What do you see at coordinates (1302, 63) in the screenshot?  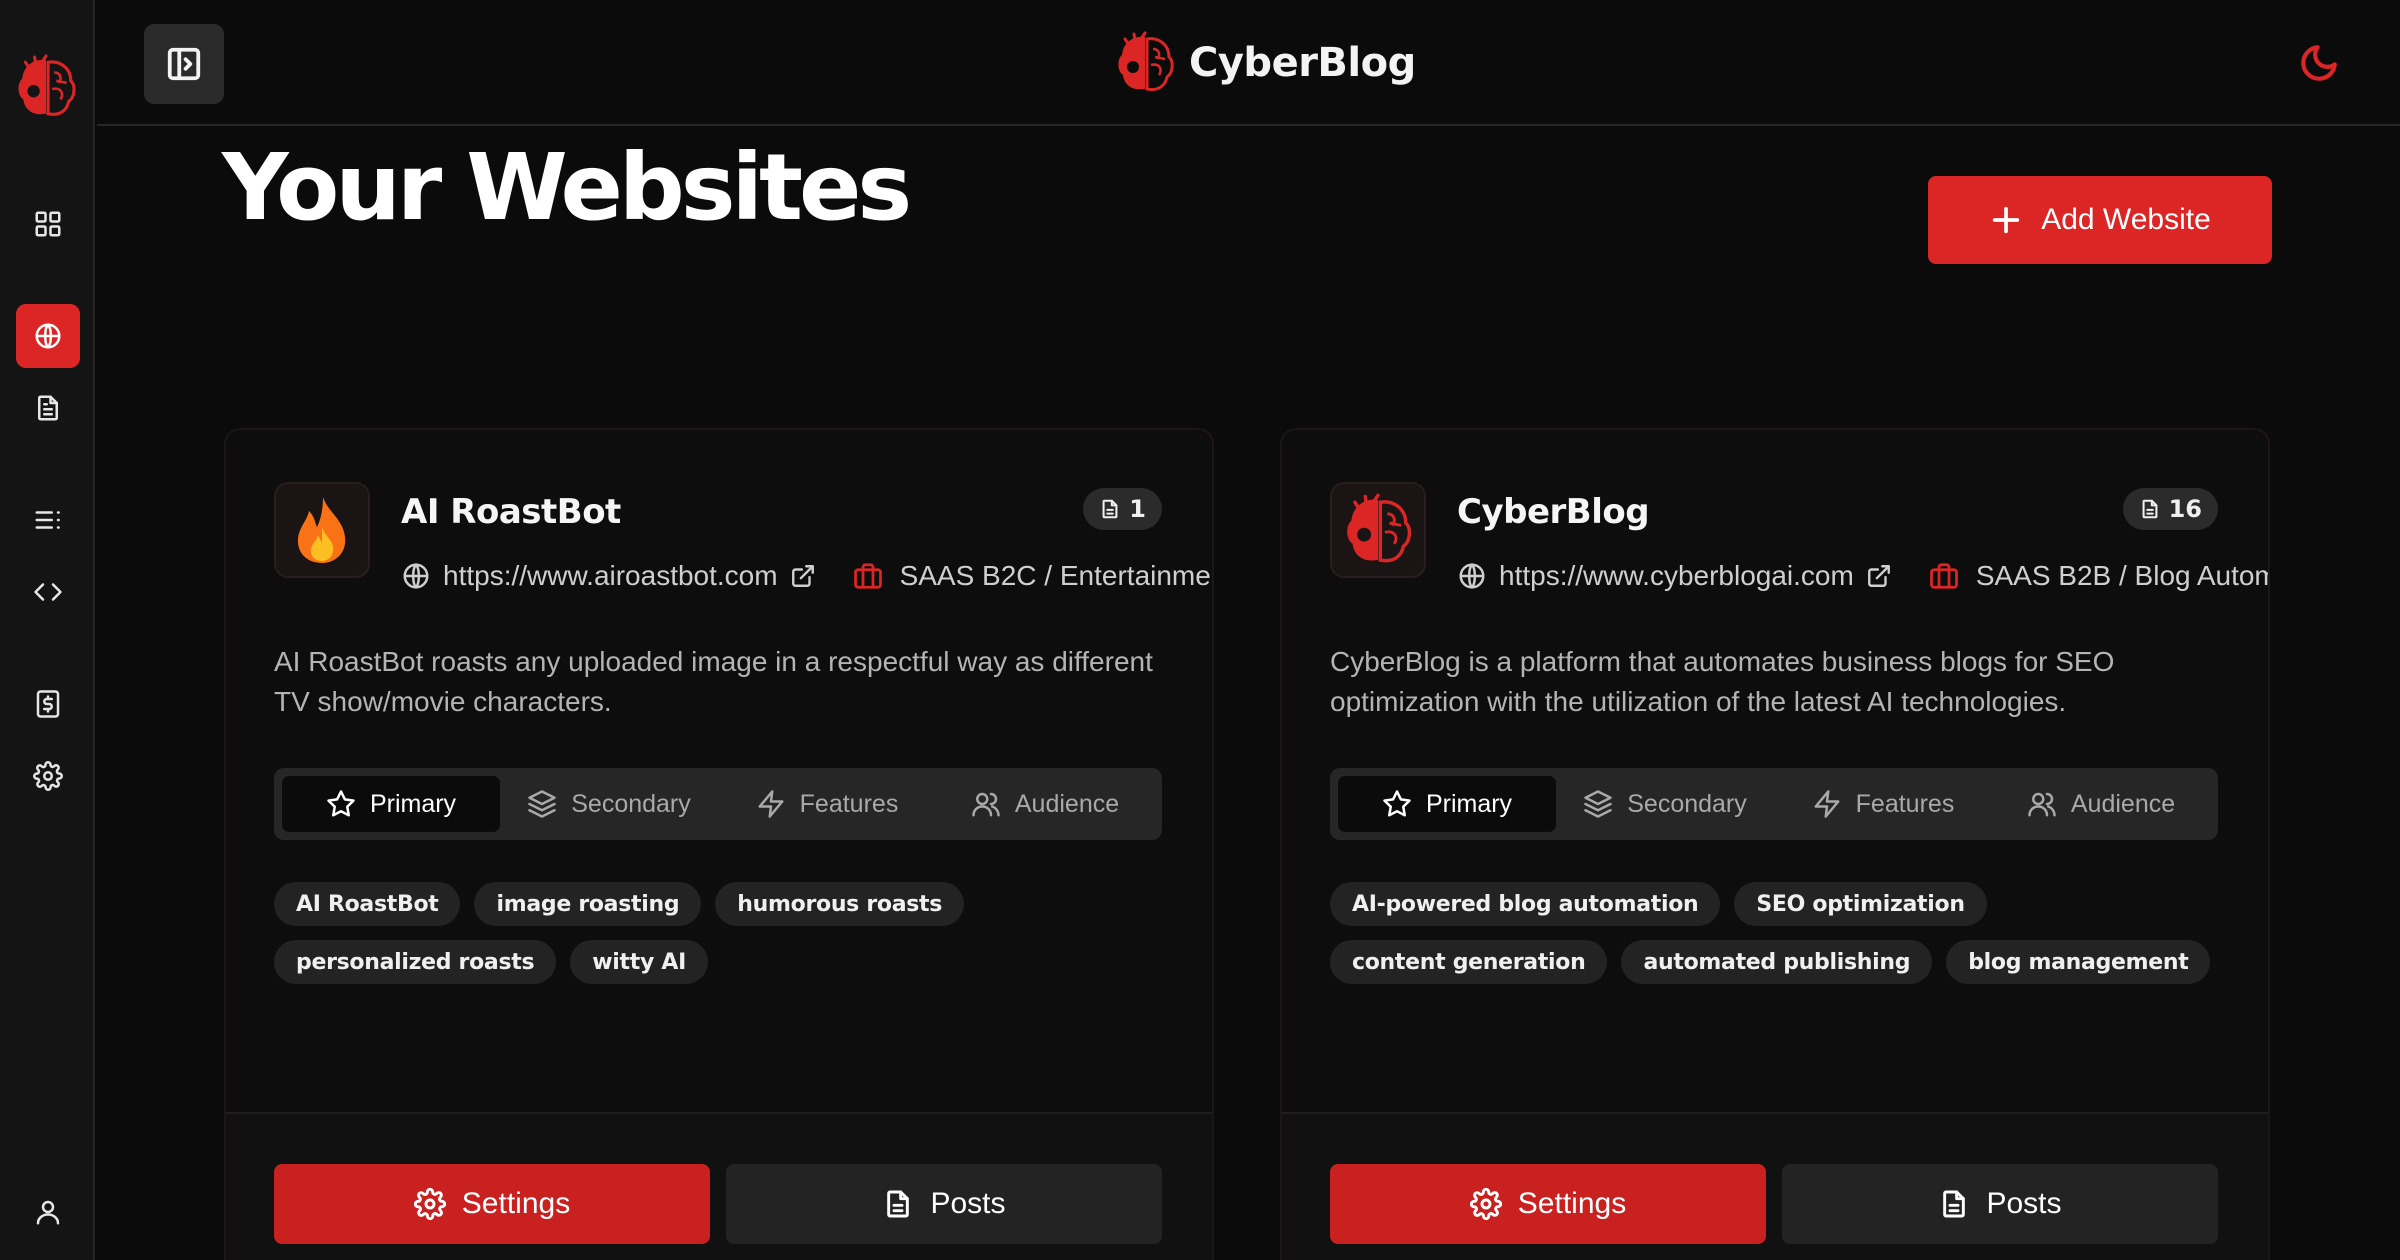 I see `brand-name: CyberBlog` at bounding box center [1302, 63].